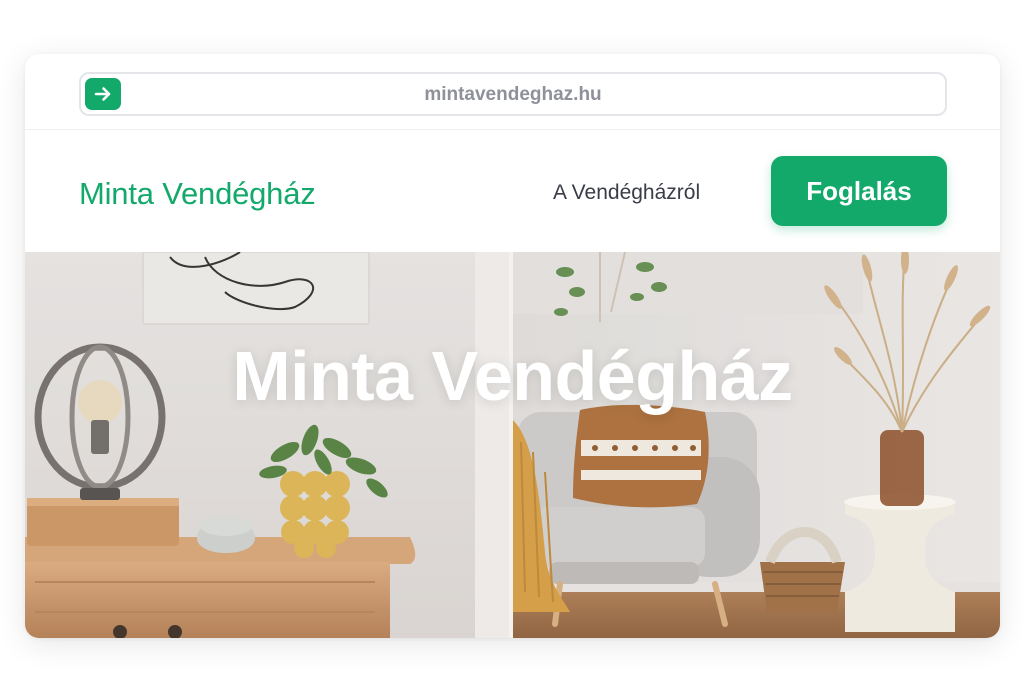  I want to click on url-text: mintavendeghaz.hu, so click(513, 95).